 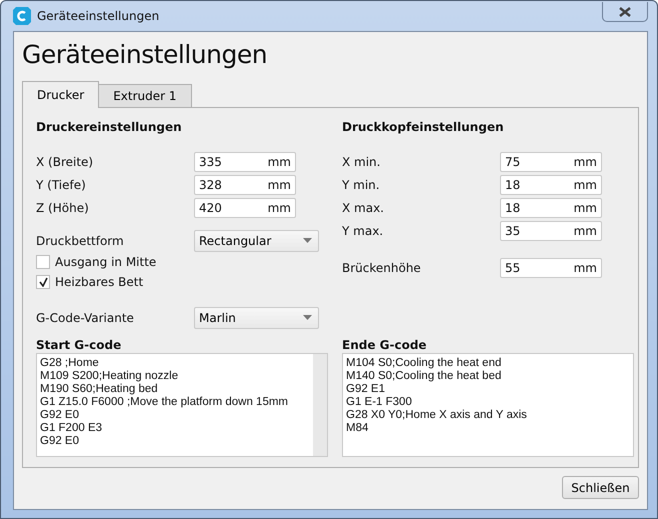 What do you see at coordinates (63, 207) in the screenshot?
I see `field-label: Z (Höhe)` at bounding box center [63, 207].